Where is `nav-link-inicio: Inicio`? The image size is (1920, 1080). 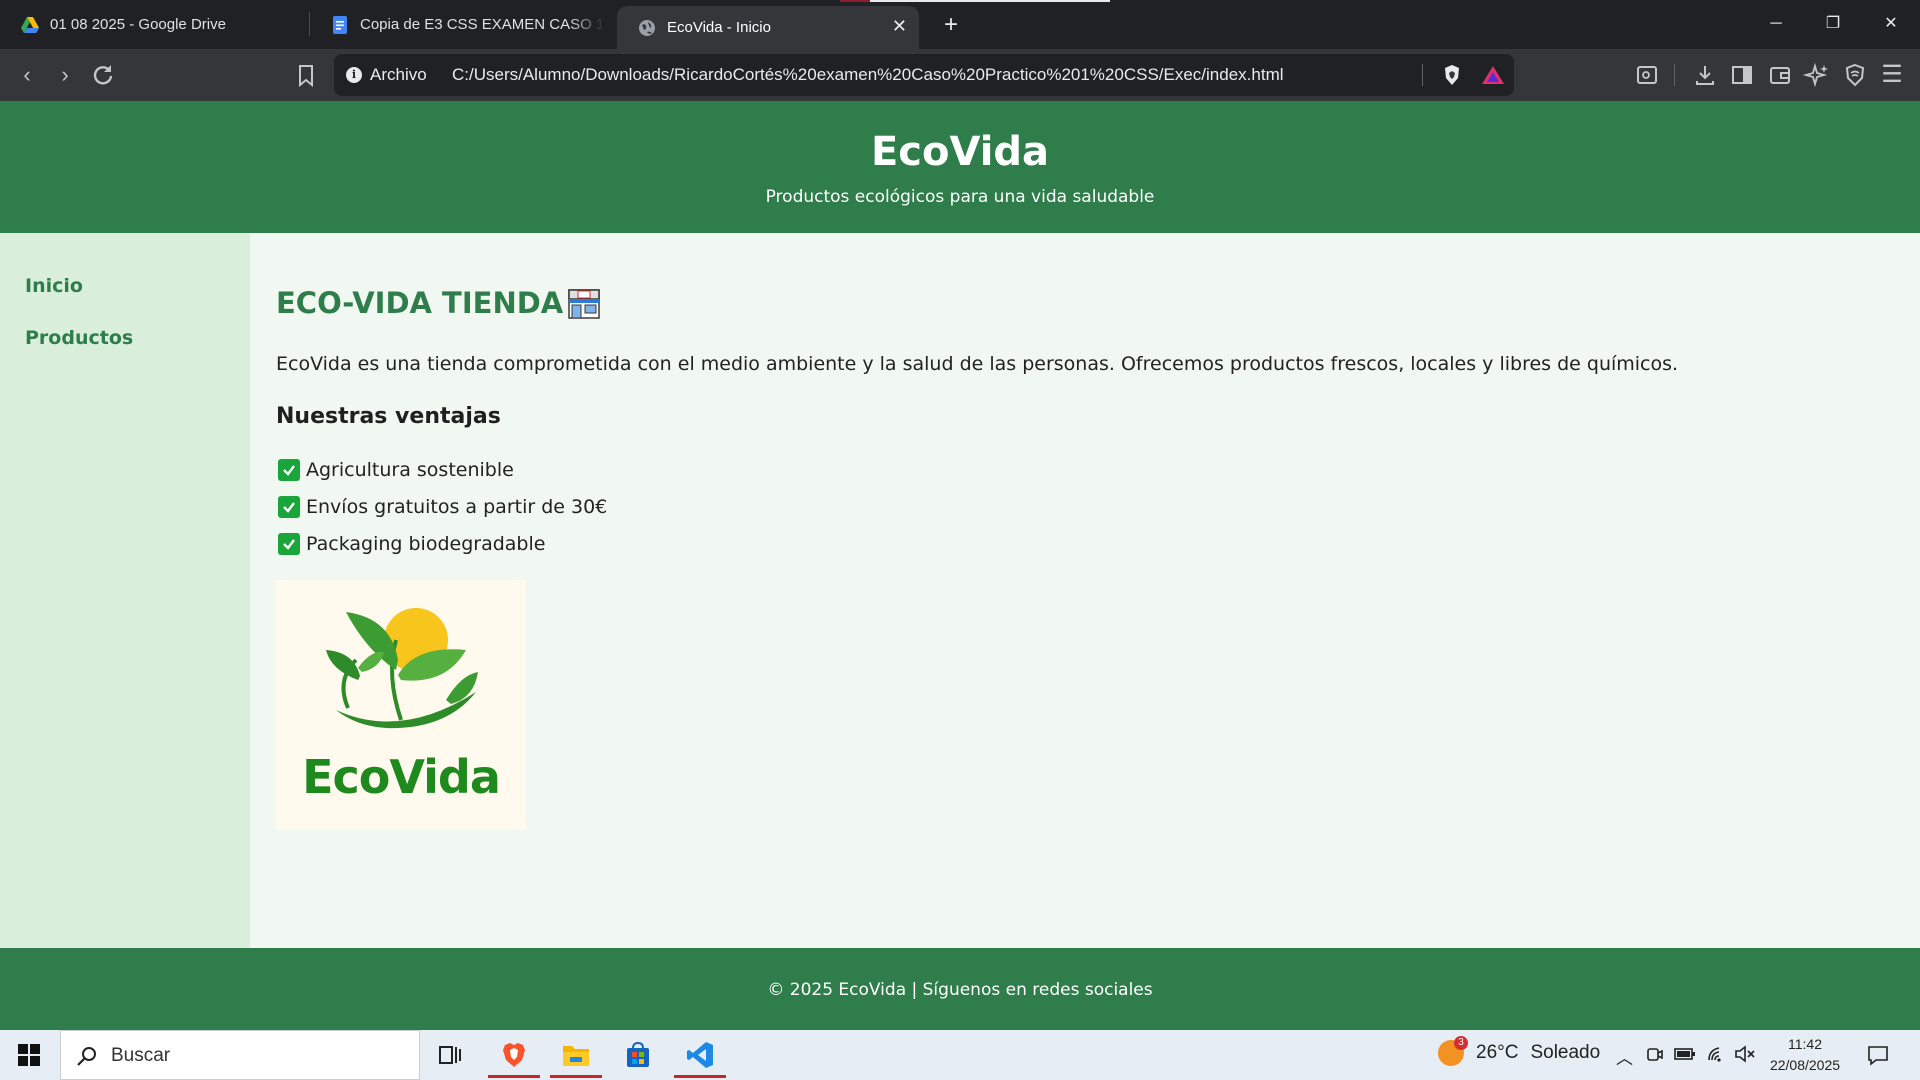
nav-link-inicio: Inicio is located at coordinates (54, 286).